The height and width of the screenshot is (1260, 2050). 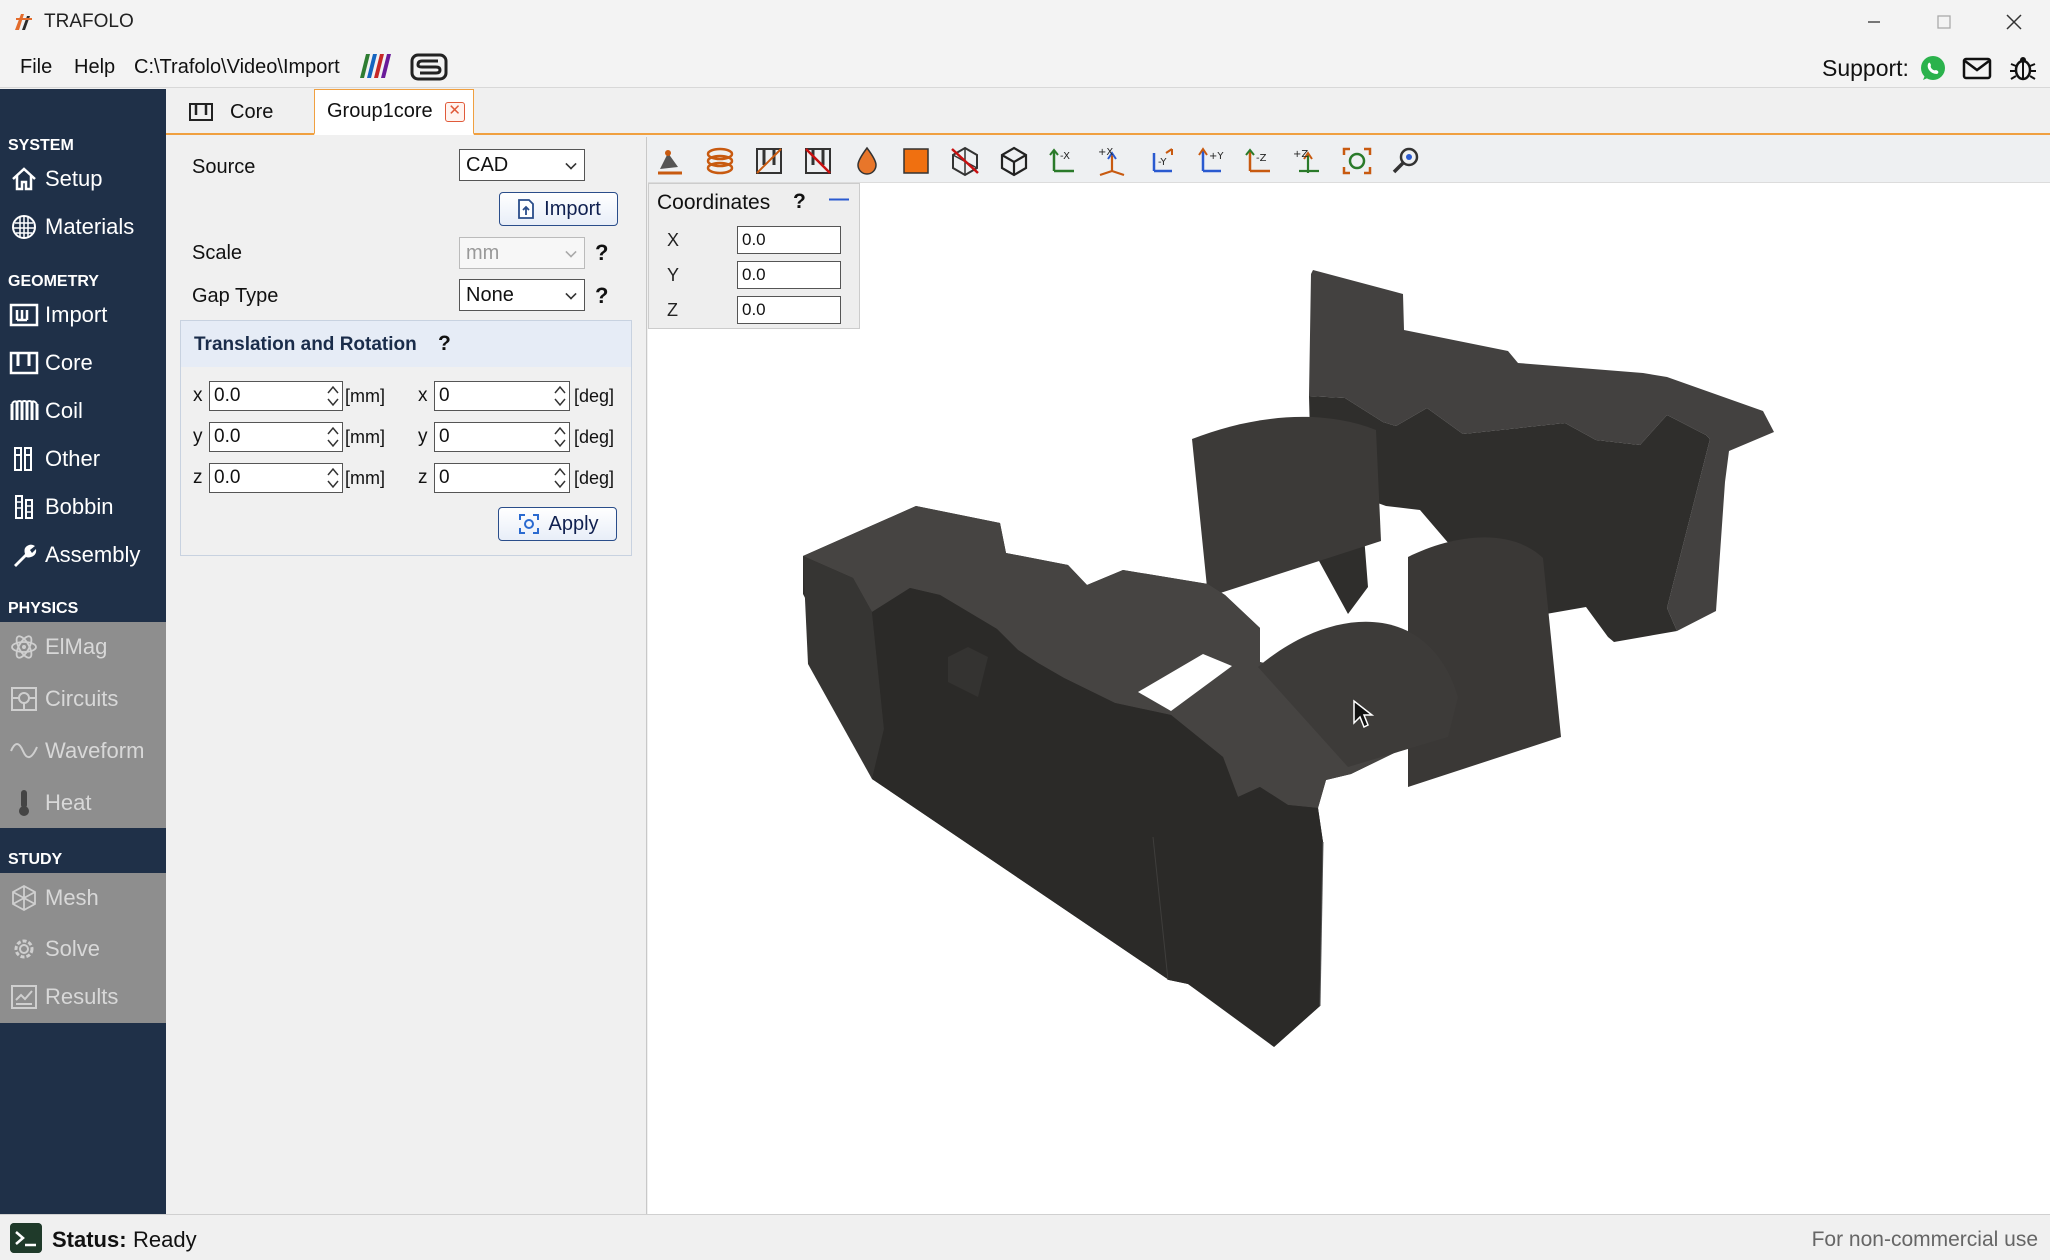 I want to click on menu-file: File, so click(x=36, y=67).